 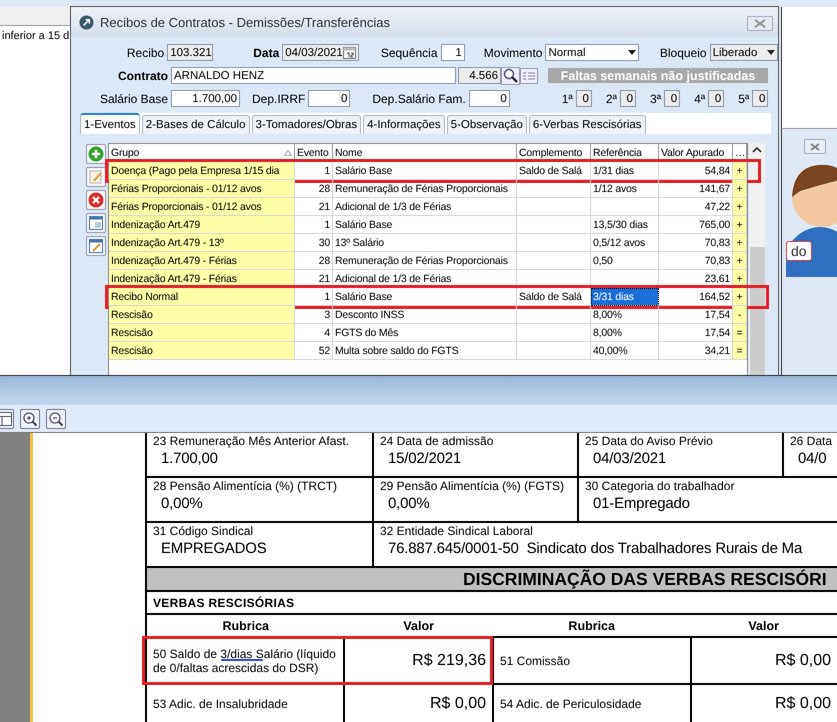 What do you see at coordinates (642, 503) in the screenshot?
I see `field-value: 01-Empregado` at bounding box center [642, 503].